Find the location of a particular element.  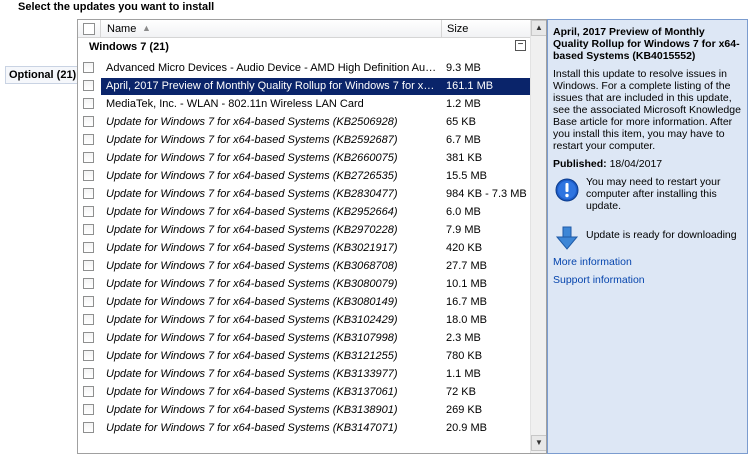

scroll-up-icon: ▲ is located at coordinates (538, 28).